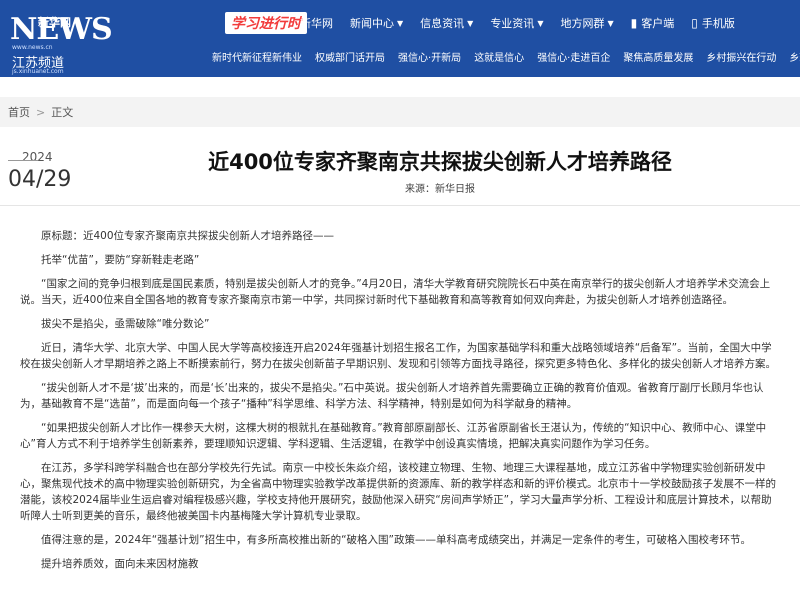 This screenshot has width=800, height=614. Describe the element at coordinates (54, 22) in the screenshot. I see `logo-text: 新华网` at that location.